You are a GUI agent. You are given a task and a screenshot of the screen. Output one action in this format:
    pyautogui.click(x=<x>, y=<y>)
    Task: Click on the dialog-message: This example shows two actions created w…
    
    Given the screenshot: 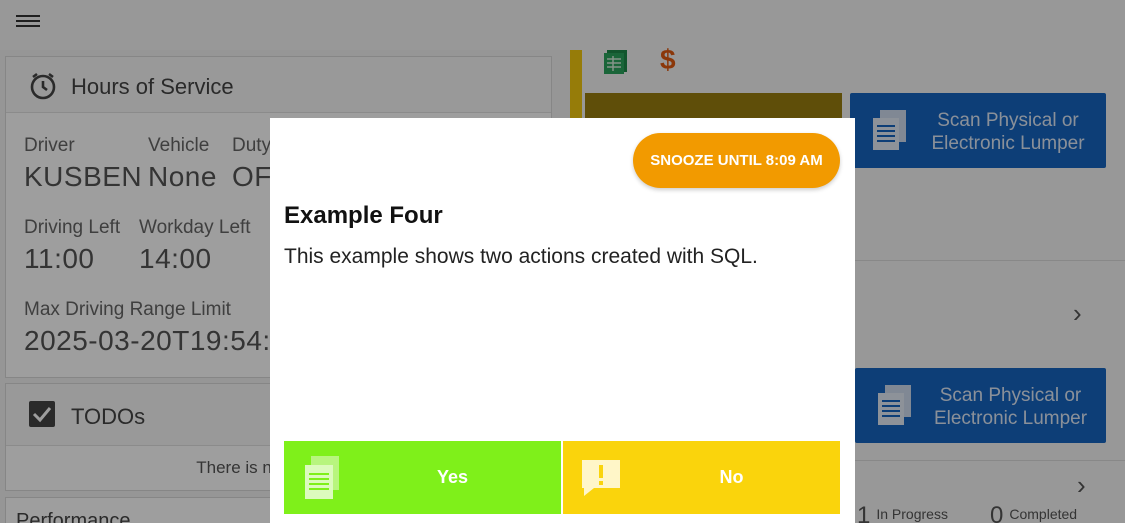 What is the action you would take?
    pyautogui.click(x=521, y=256)
    